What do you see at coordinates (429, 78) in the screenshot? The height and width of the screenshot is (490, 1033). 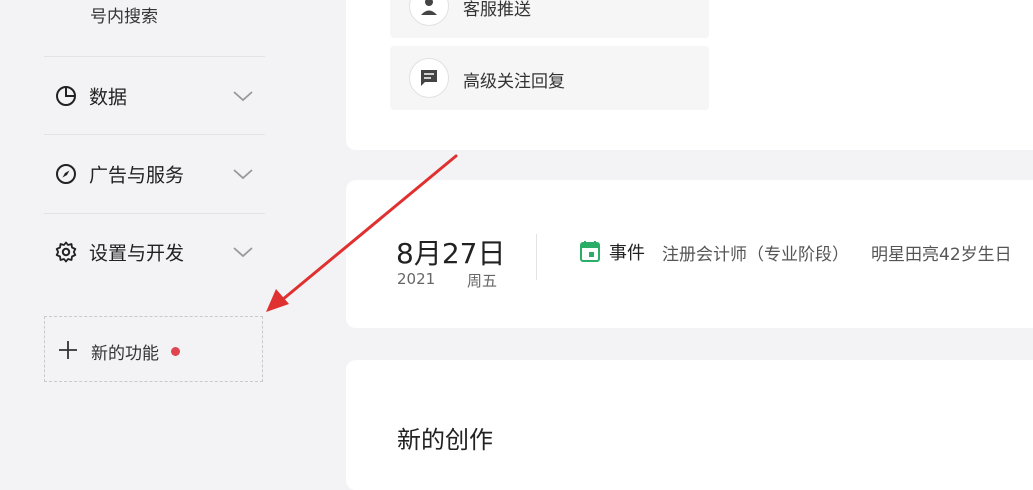 I see `message-icon` at bounding box center [429, 78].